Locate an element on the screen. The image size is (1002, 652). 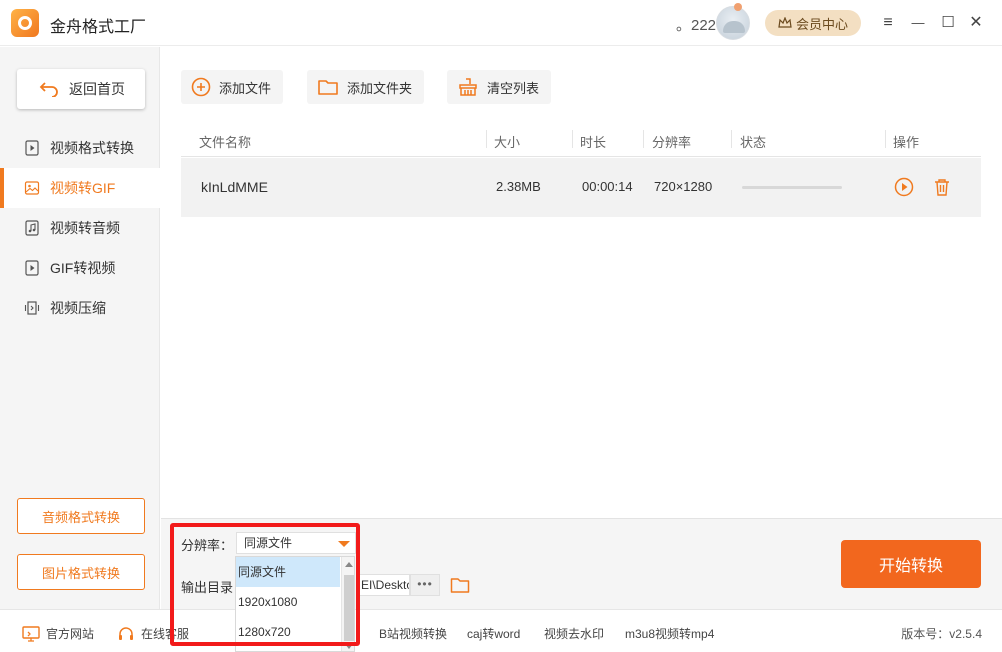
compress-icon is located at coordinates (32, 308).